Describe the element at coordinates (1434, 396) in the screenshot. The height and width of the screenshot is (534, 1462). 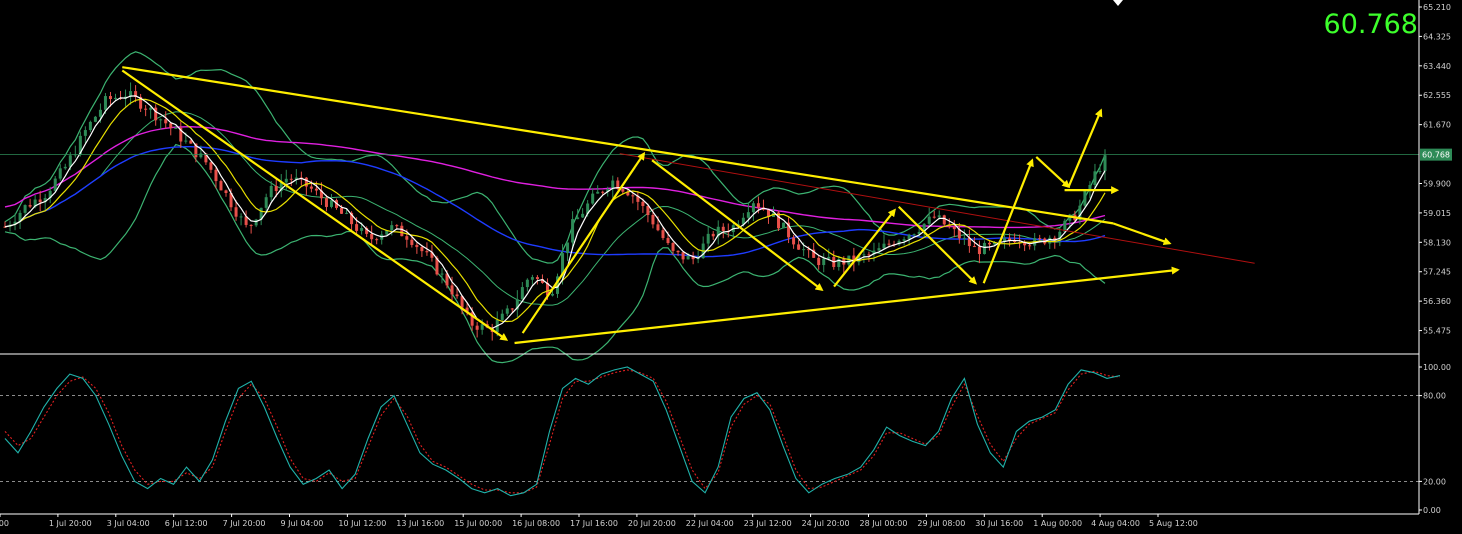
I see `stoch-tick-label: 80.00` at that location.